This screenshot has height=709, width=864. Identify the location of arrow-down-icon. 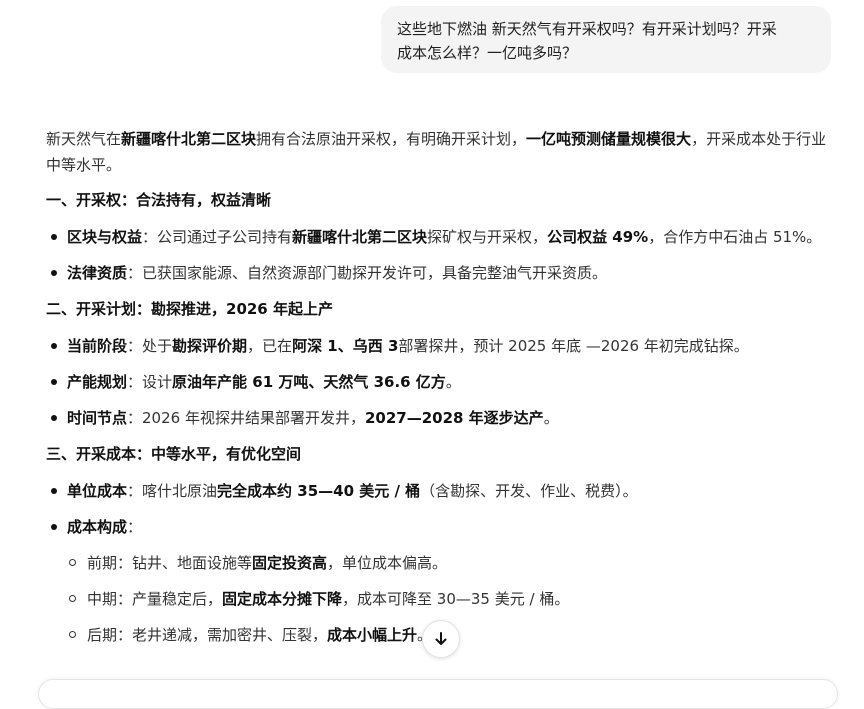
(441, 638).